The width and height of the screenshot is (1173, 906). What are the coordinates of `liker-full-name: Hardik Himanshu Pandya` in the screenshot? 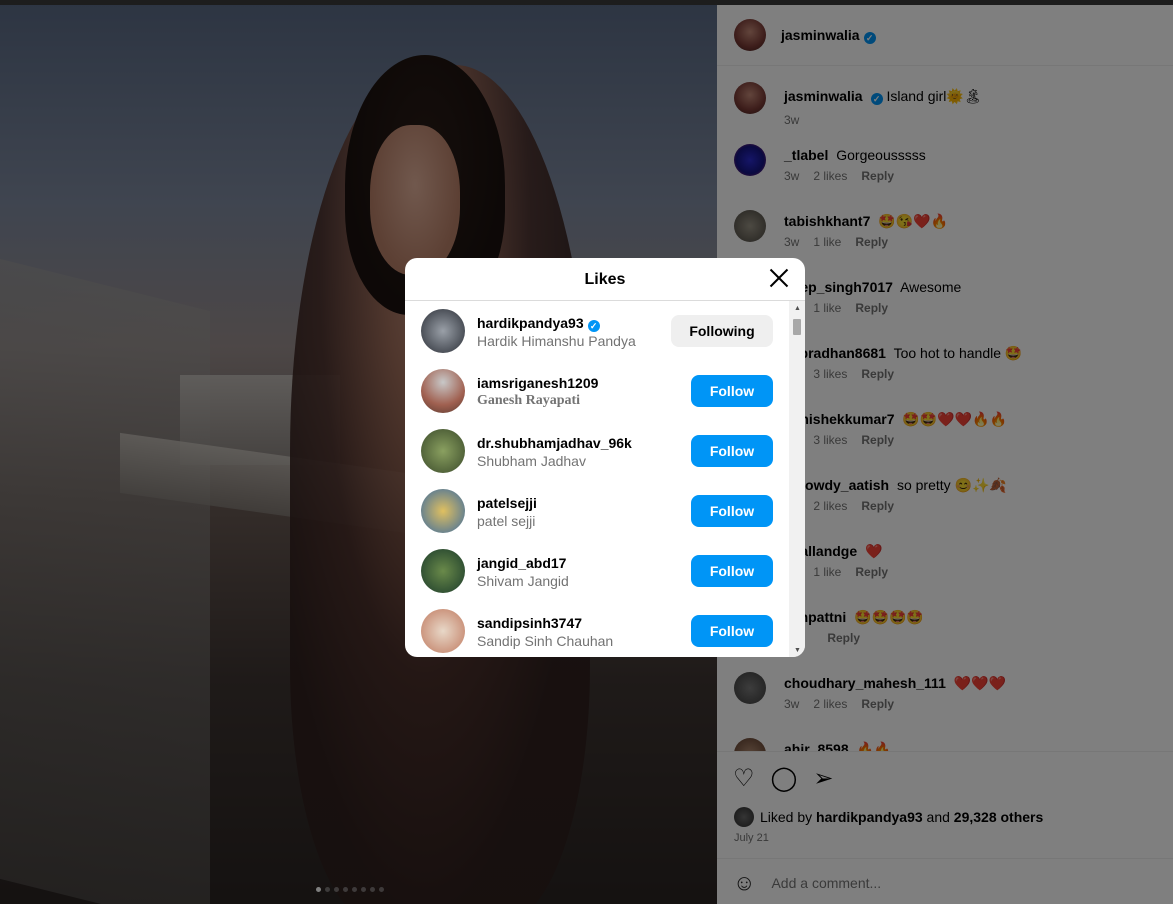 It's located at (556, 341).